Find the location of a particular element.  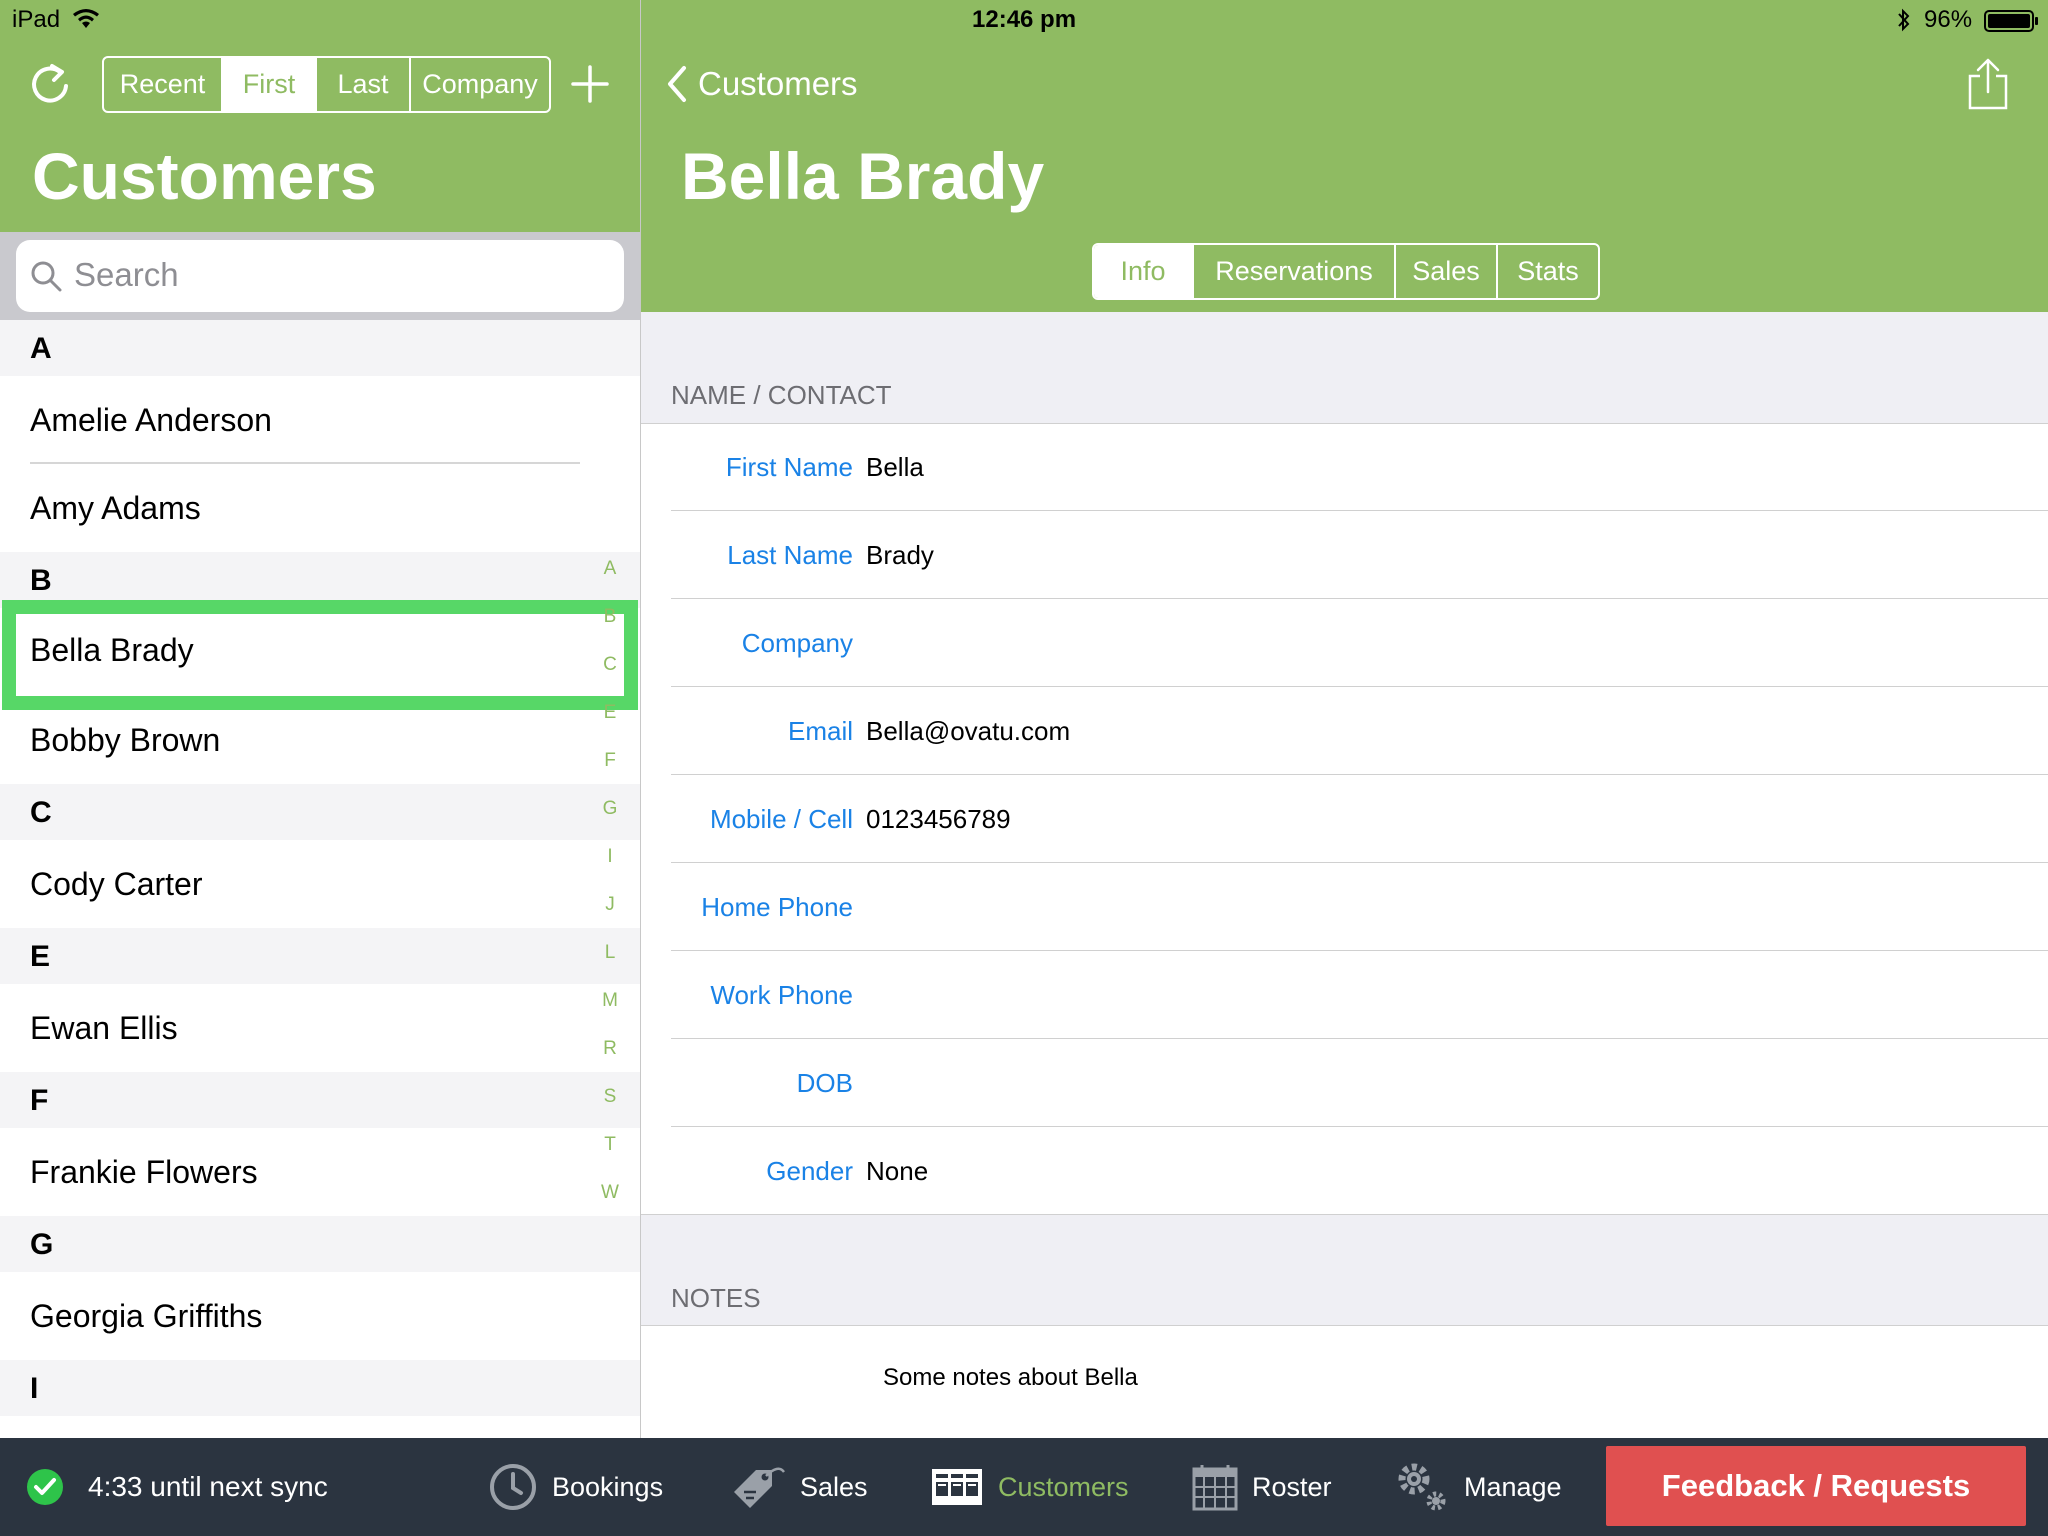

segment-company: Company is located at coordinates (480, 84).